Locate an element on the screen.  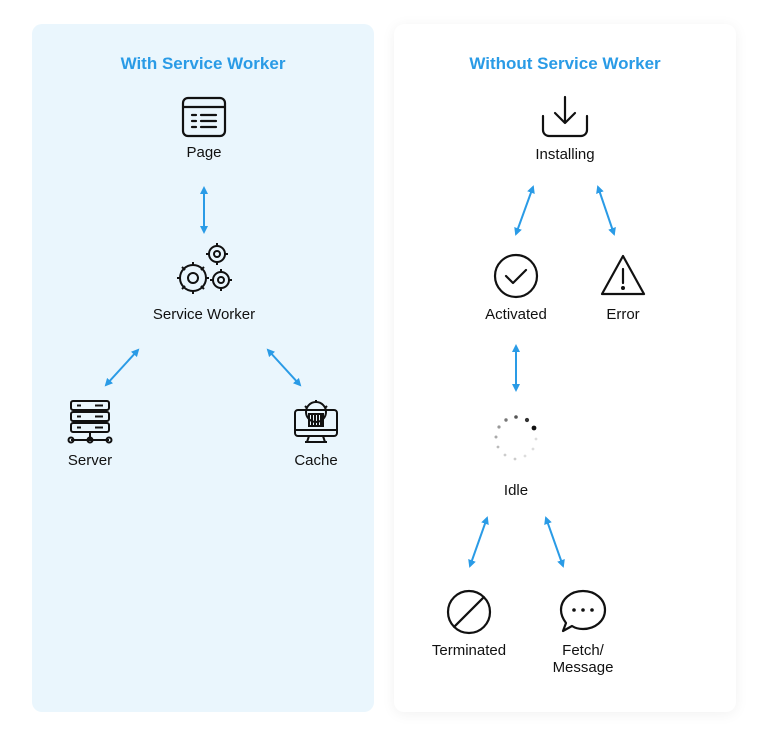
label-fetch-message: Fetch/ Message is located at coordinates (583, 659).